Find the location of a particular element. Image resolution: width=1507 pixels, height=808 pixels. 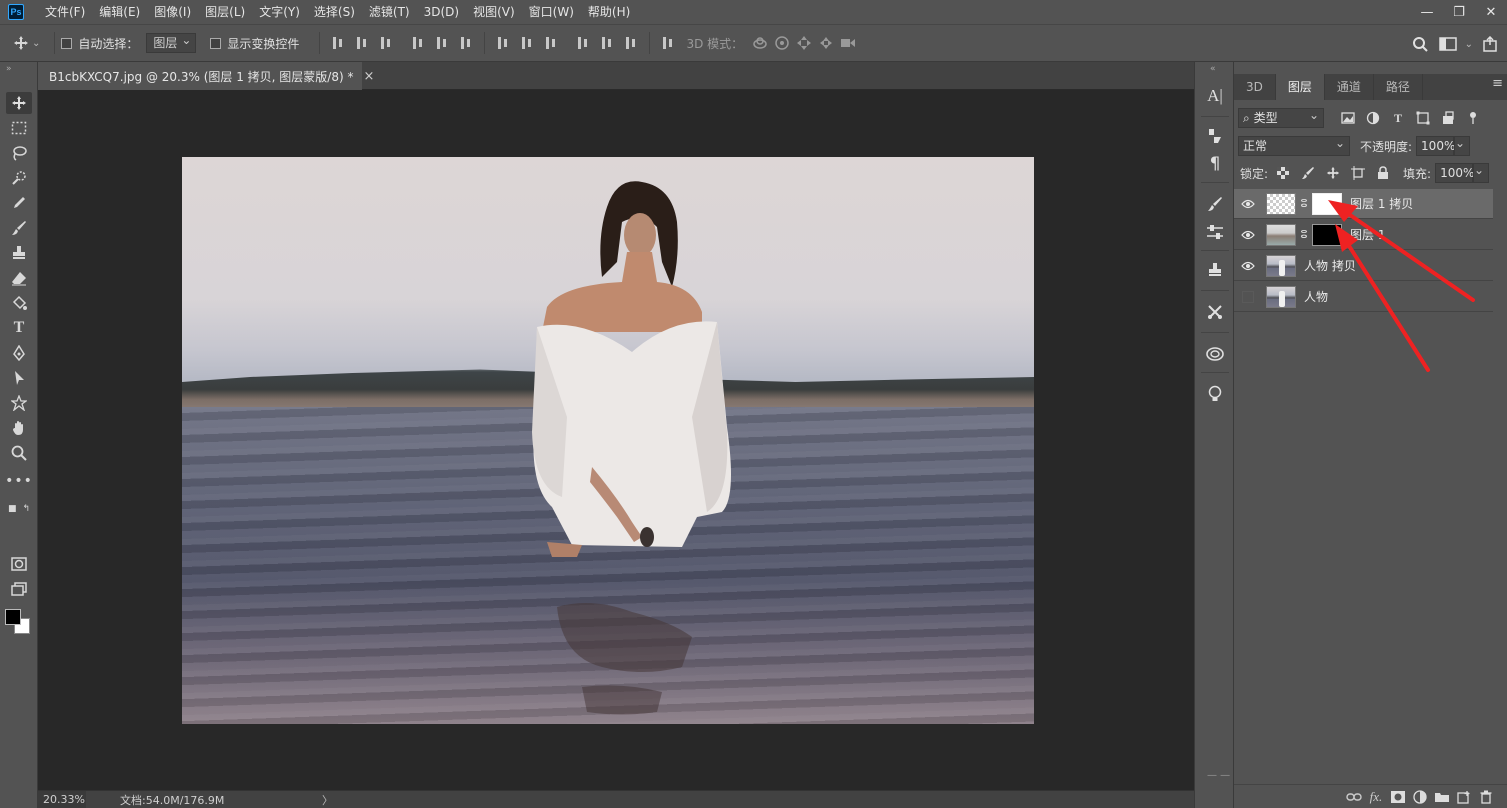

menu-view: 视图(V) is located at coordinates (494, 12).